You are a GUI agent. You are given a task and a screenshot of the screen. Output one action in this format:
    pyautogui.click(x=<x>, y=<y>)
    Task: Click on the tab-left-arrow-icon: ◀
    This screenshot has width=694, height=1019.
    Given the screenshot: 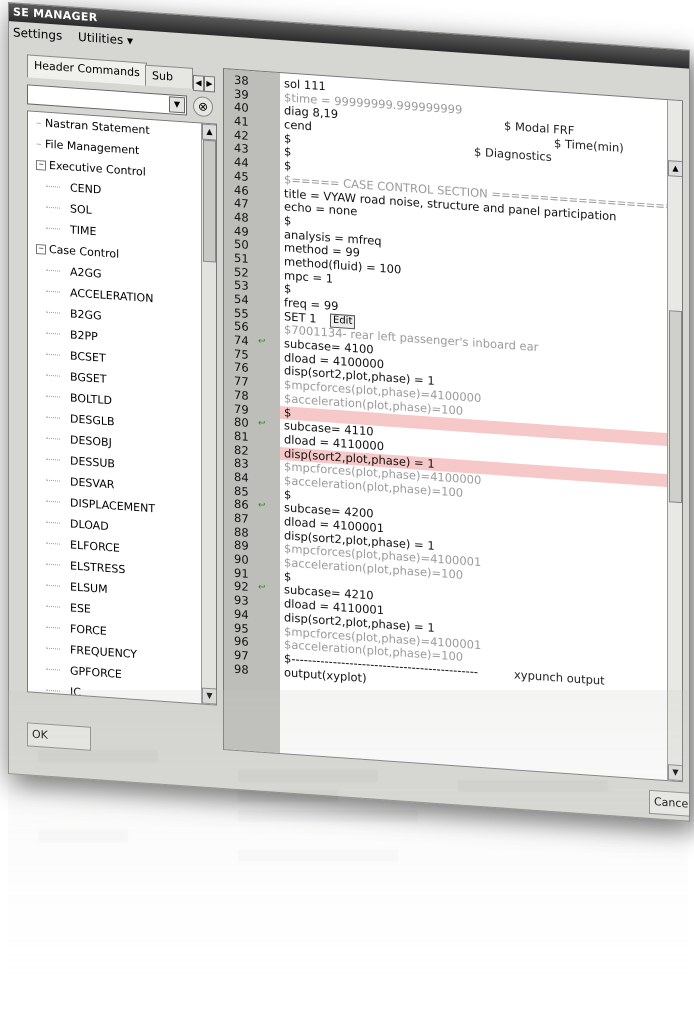 What is the action you would take?
    pyautogui.click(x=198, y=83)
    